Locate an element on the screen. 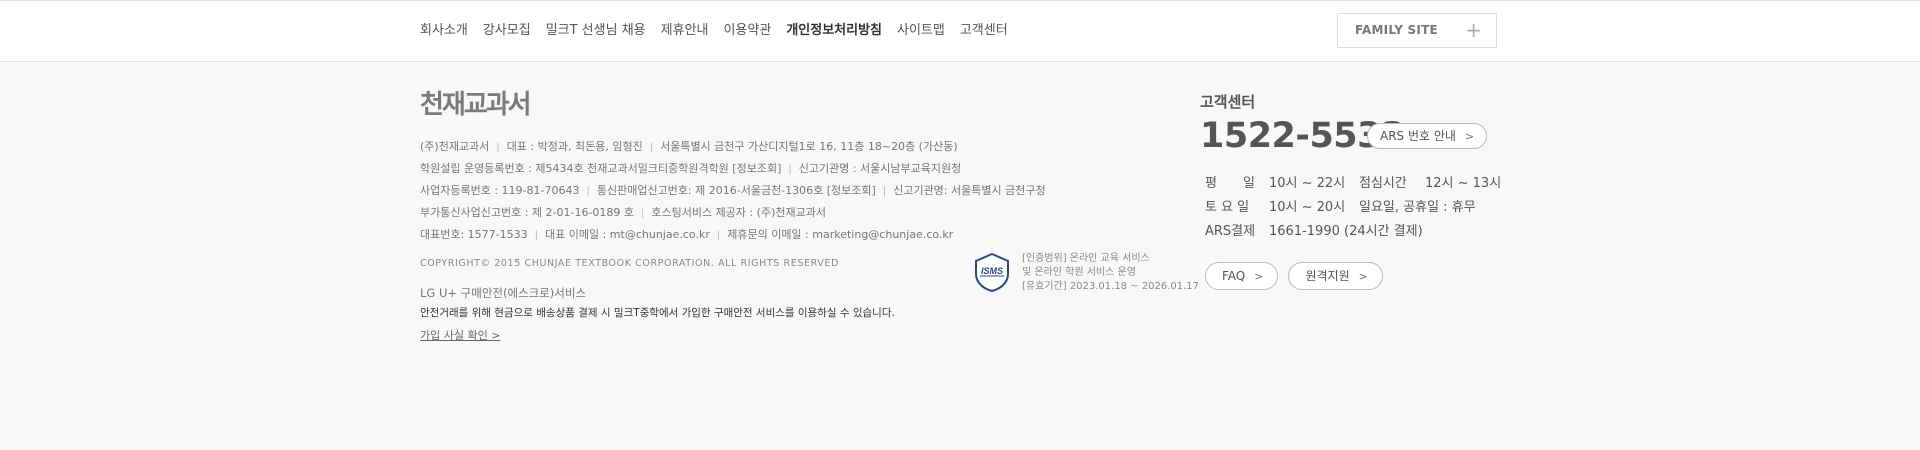  mail-order-registration: 통신판매업신고번호: 제 2016-서울금천-1306호 [정보조회] is located at coordinates (736, 190).